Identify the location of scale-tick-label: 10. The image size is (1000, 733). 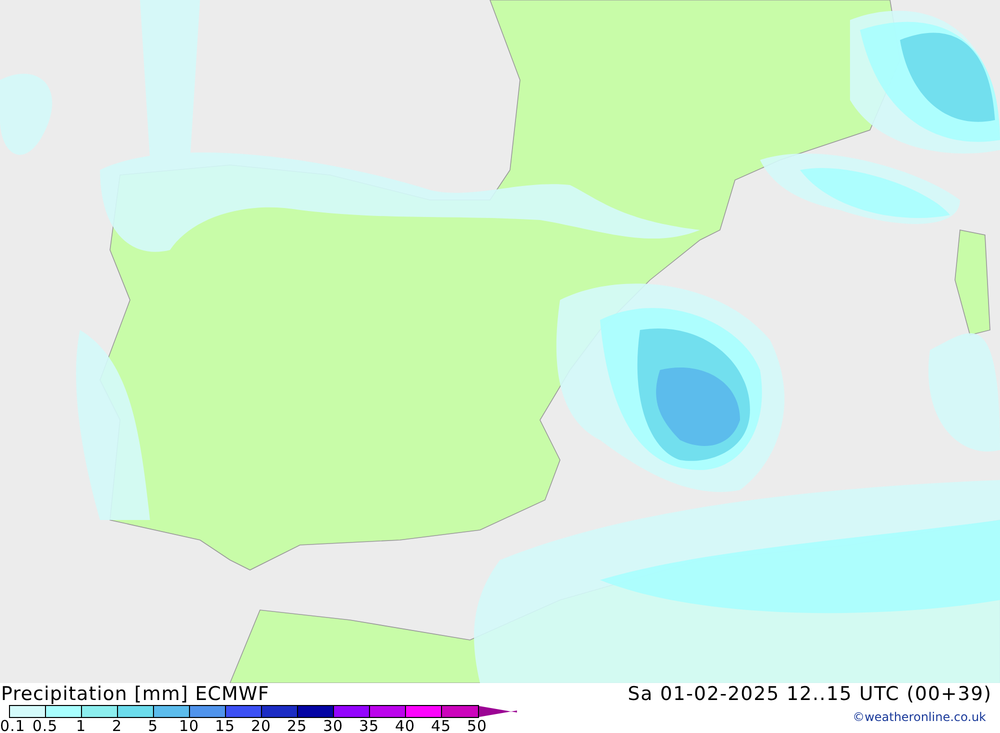
(189, 725).